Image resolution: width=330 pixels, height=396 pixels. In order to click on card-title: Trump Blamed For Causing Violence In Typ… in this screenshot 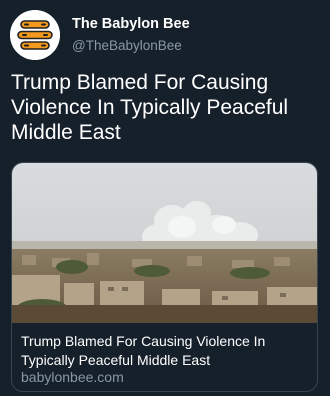, I will do `click(165, 351)`.